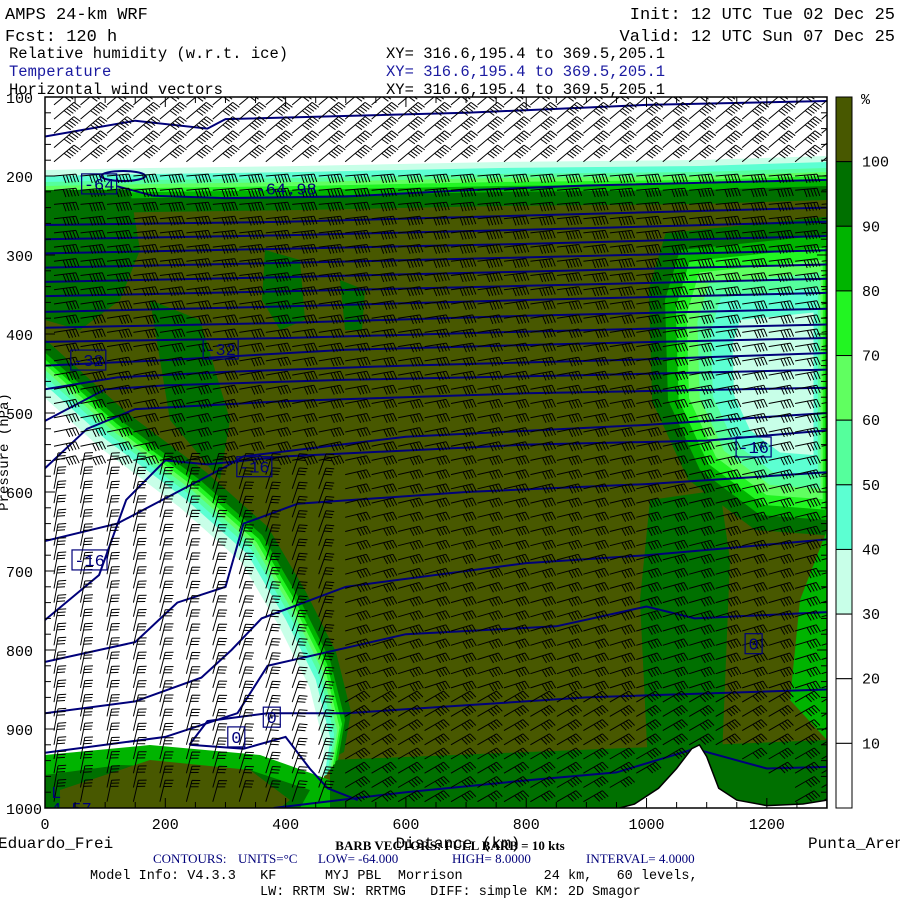 The height and width of the screenshot is (900, 900). What do you see at coordinates (866, 100) in the screenshot?
I see `colorbar-unit: %` at bounding box center [866, 100].